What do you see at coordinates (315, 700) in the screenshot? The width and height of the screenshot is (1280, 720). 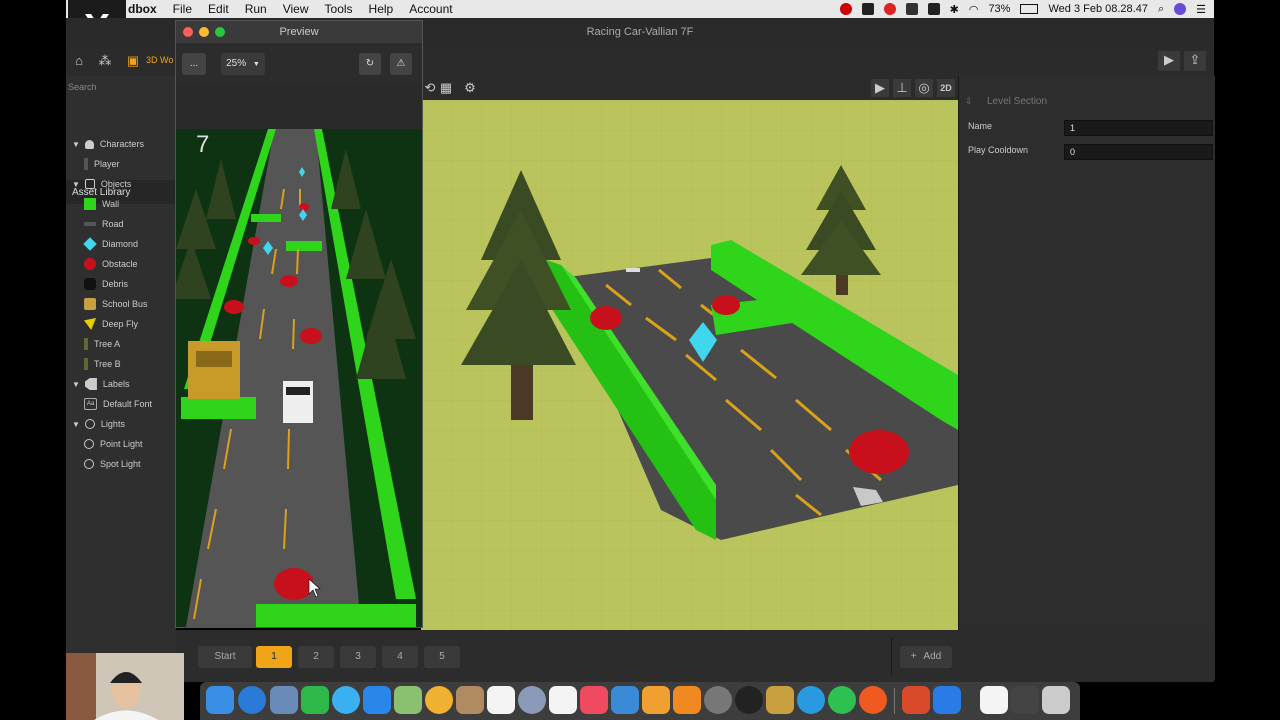 I see `facetime-icon` at bounding box center [315, 700].